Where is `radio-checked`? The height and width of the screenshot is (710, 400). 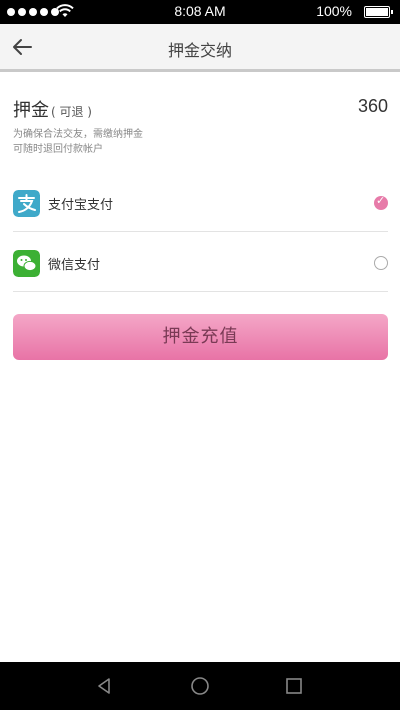 radio-checked is located at coordinates (381, 202).